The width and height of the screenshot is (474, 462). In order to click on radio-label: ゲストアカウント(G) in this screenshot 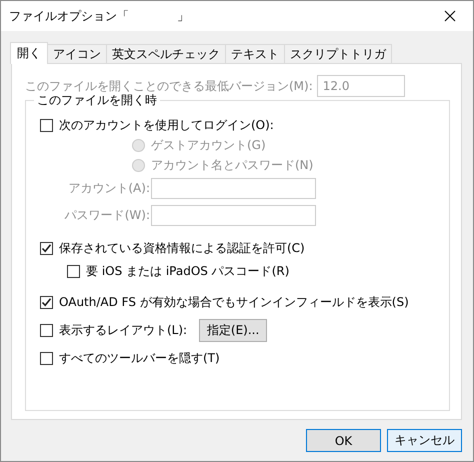, I will do `click(208, 145)`.